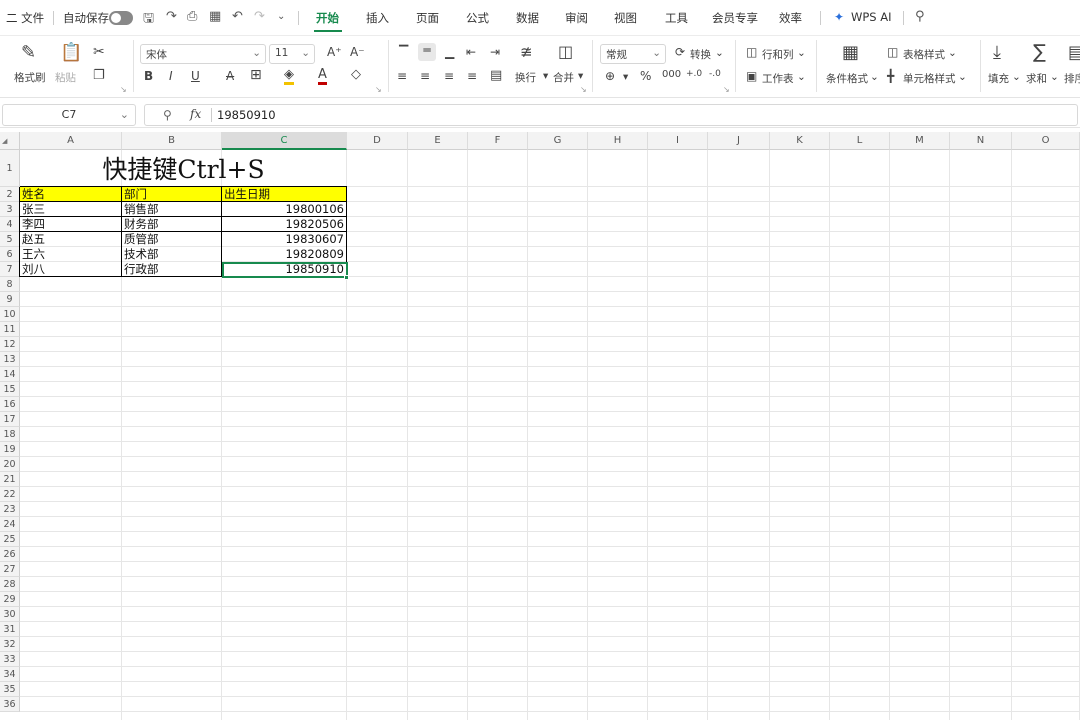 This screenshot has width=1080, height=720. I want to click on print-preview-icon: ▦, so click(215, 16).